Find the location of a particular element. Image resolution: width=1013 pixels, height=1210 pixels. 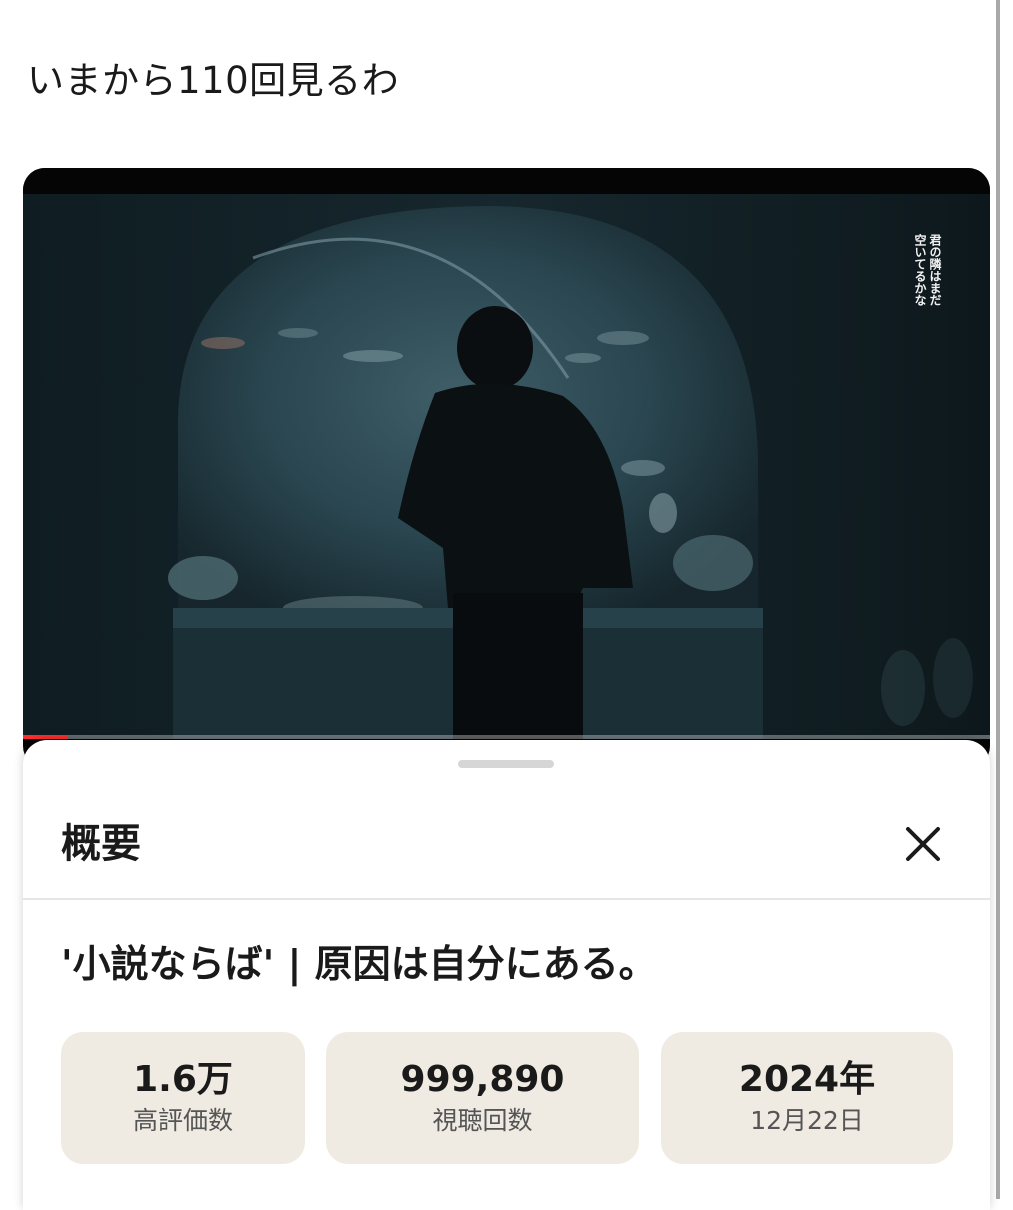

close-button is located at coordinates (923, 844).